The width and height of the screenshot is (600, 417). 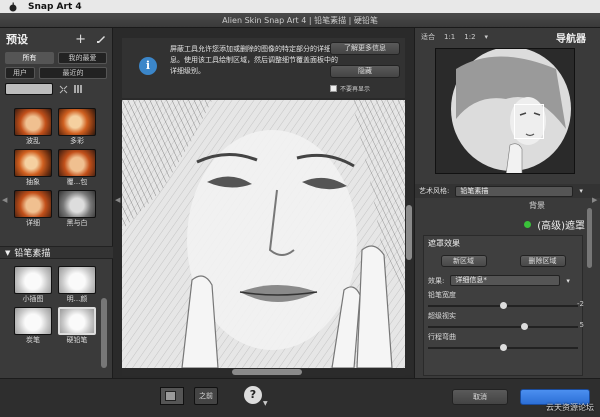 I want to click on preset-thumb: 炭笔, so click(x=33, y=326).